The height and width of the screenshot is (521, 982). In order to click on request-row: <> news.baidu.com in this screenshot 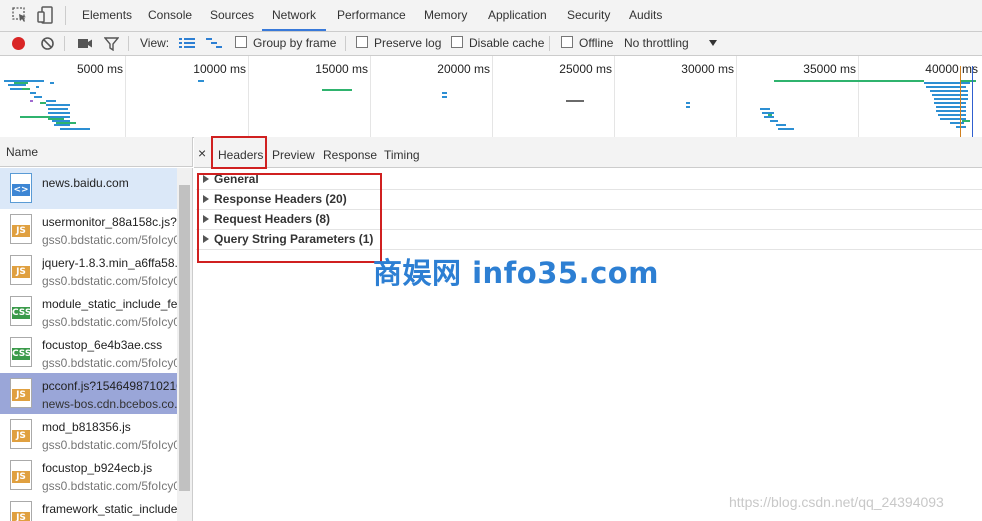, I will do `click(88, 188)`.